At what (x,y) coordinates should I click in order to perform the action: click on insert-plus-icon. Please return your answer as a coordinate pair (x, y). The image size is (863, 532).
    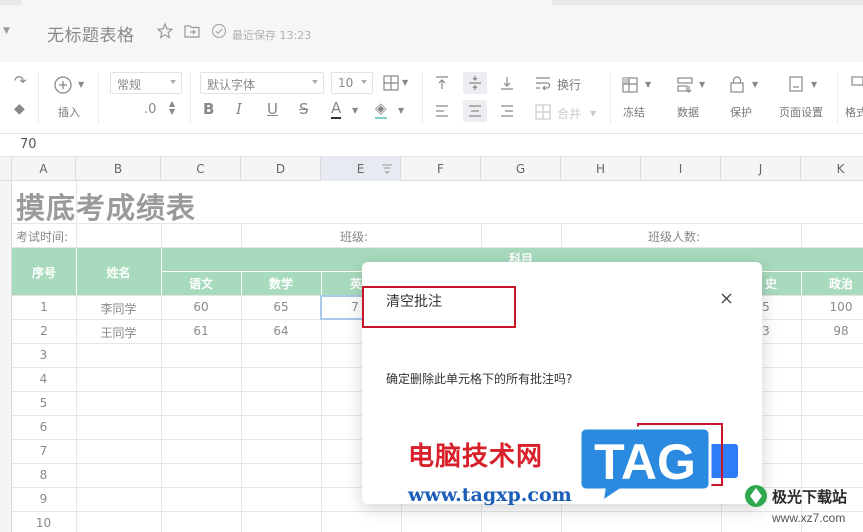
    Looking at the image, I should click on (63, 85).